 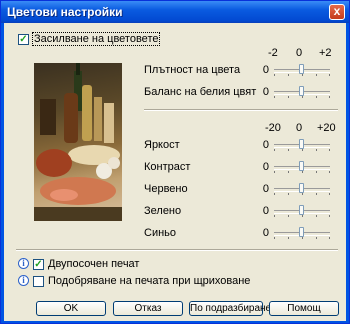 I want to click on preview-image-art, so click(x=78, y=142).